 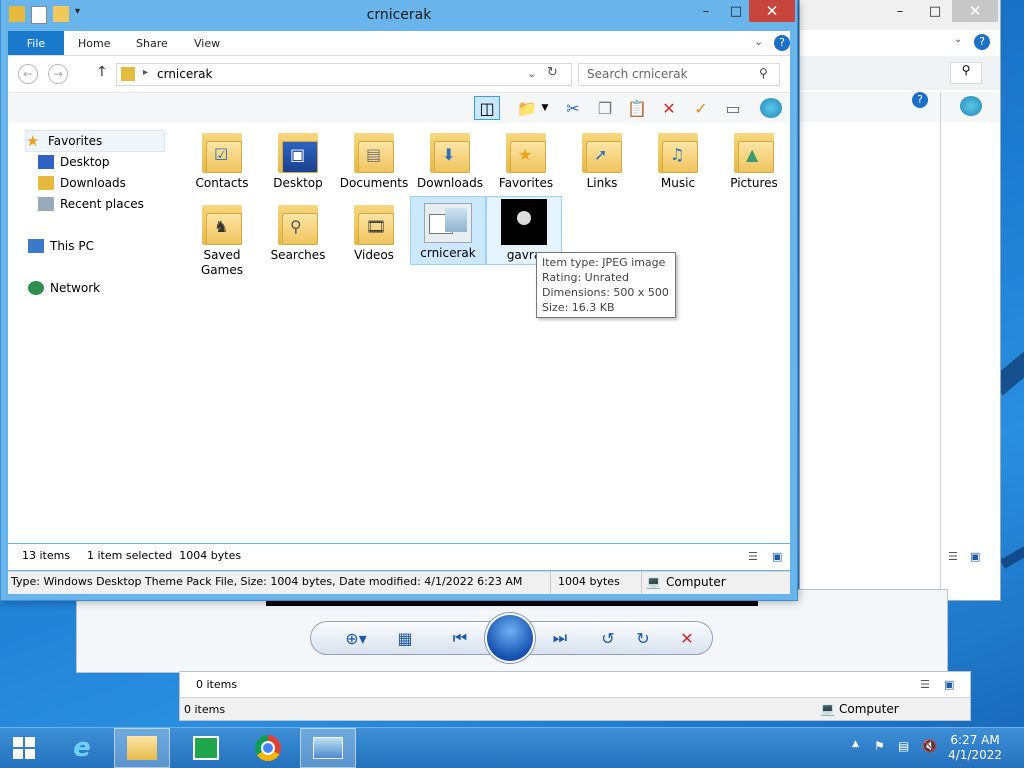 I want to click on cut-icon: ✂, so click(x=573, y=108).